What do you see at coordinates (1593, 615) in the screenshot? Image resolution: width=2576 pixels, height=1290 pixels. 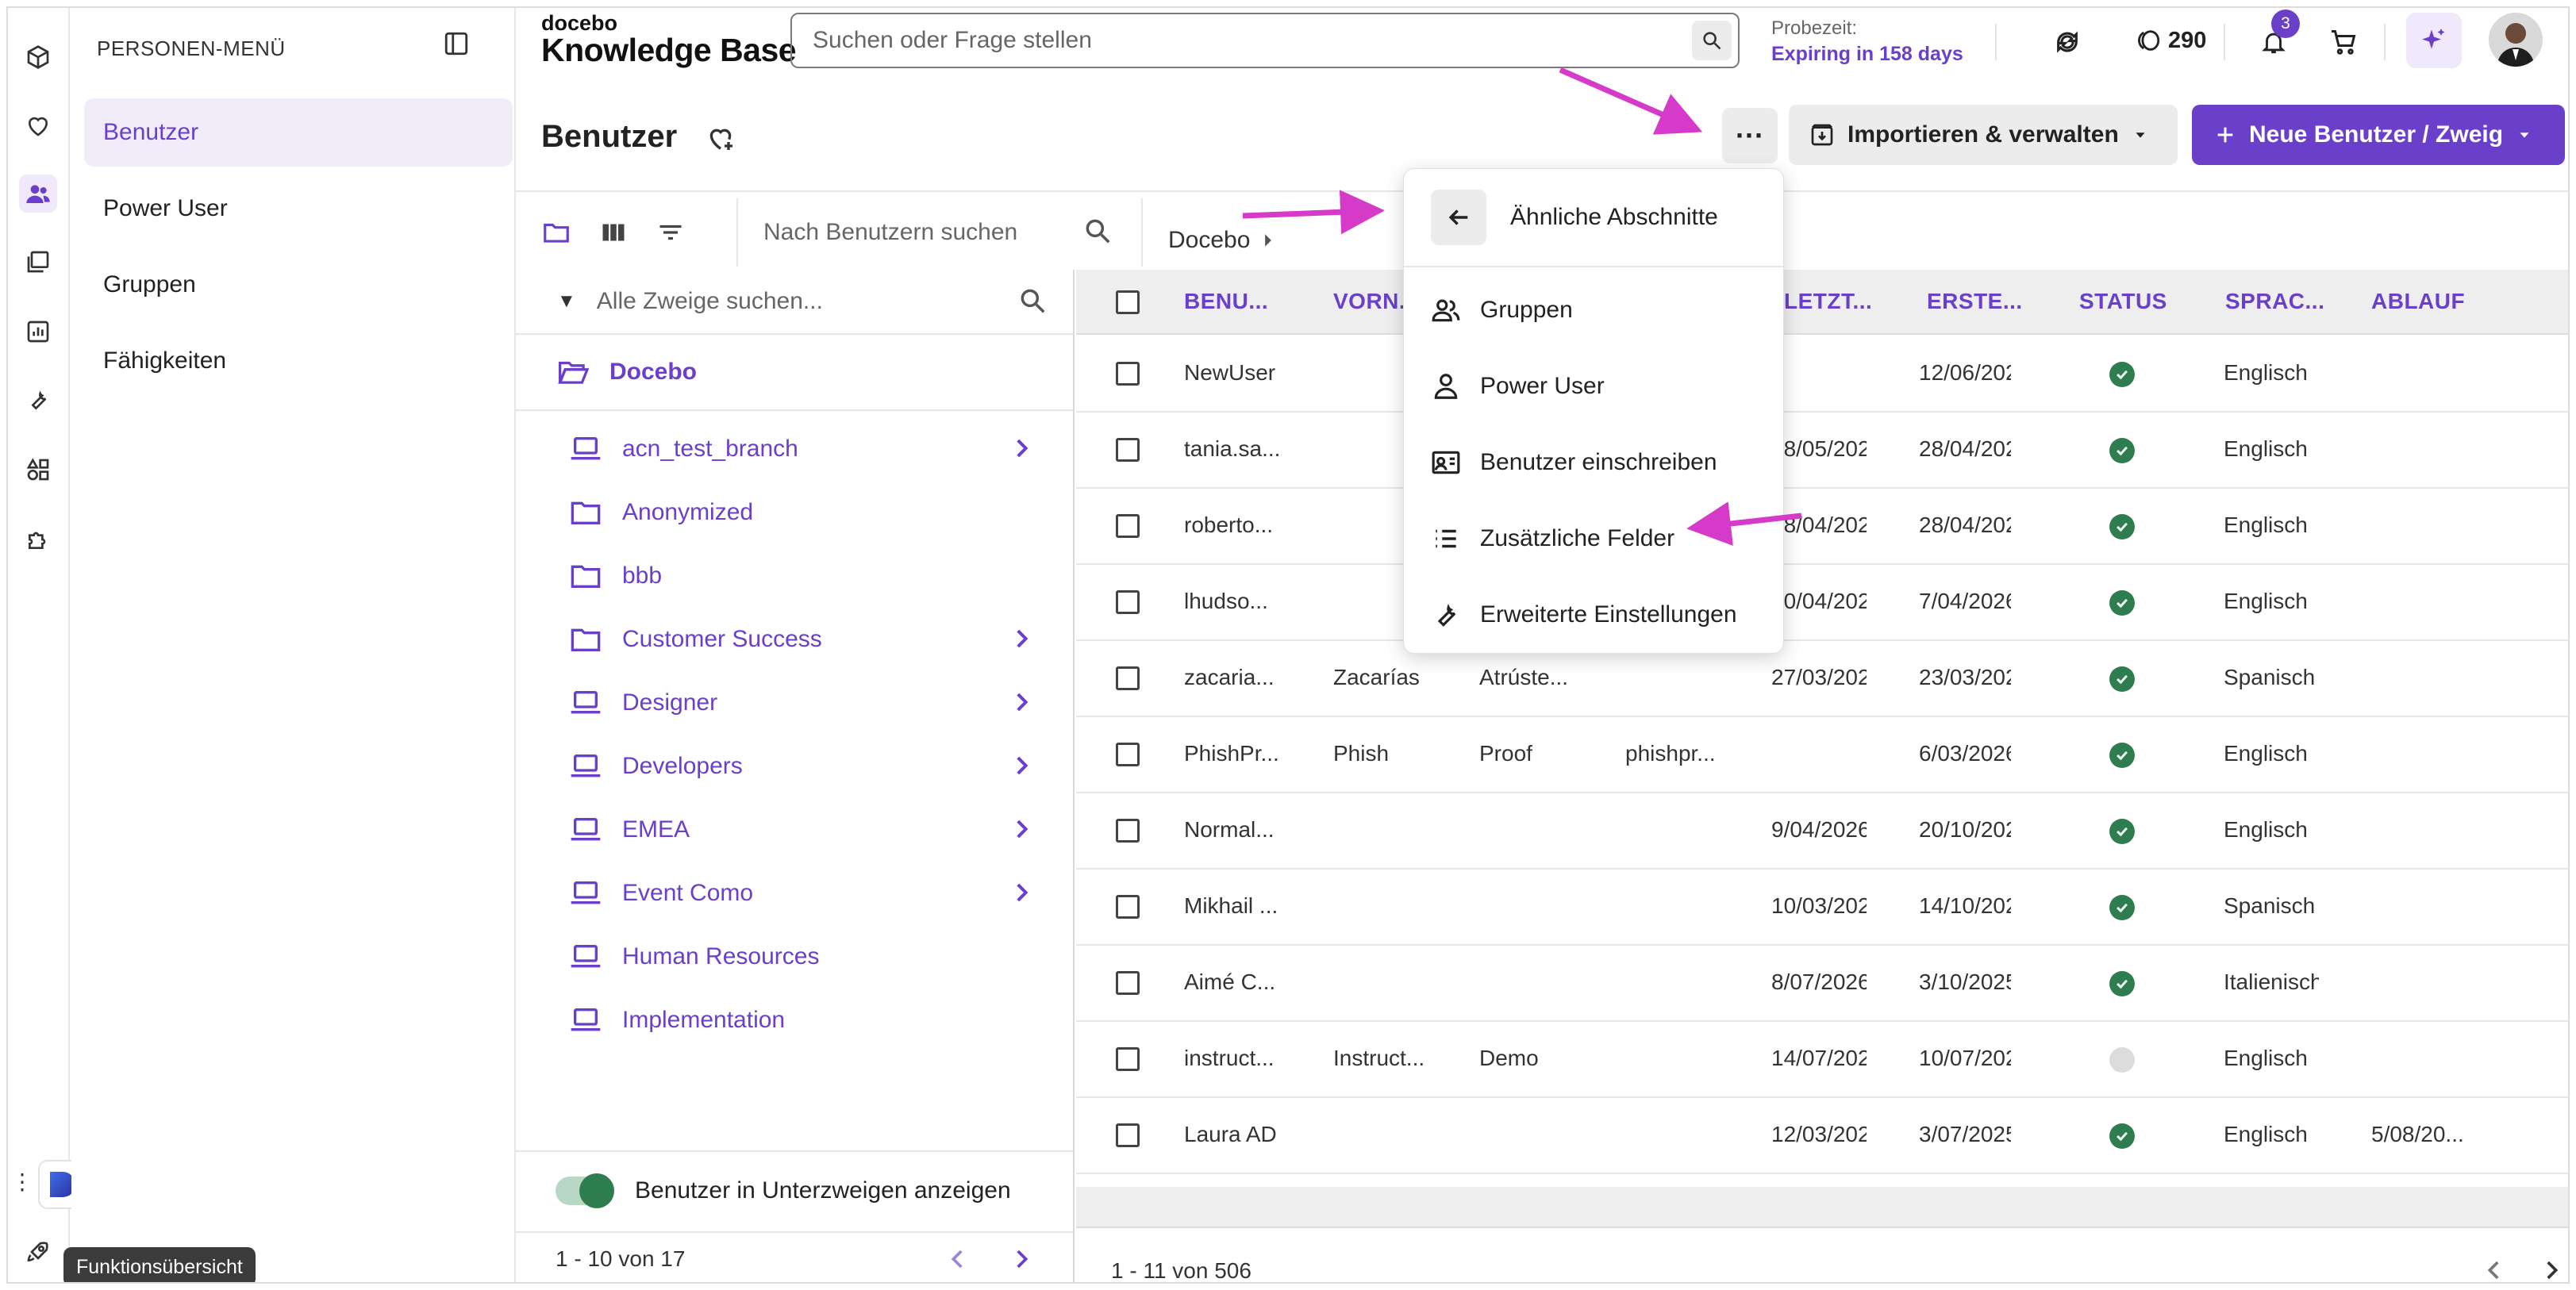 I see `menu-item-erweiterte-einstellungen: Erweiterte Einstellungen` at bounding box center [1593, 615].